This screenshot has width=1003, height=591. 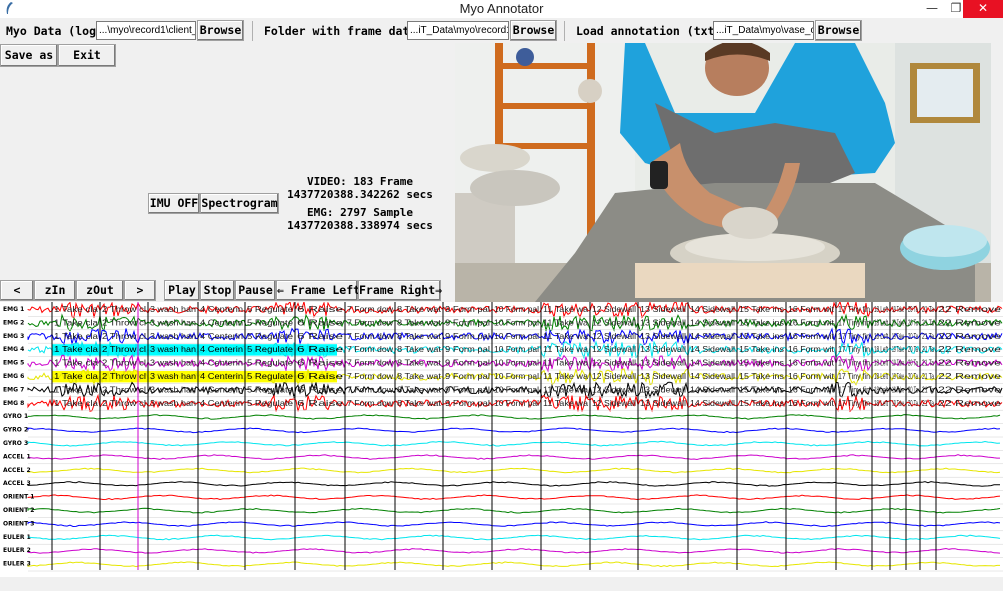 What do you see at coordinates (217, 290) in the screenshot?
I see `stop-button: Stop` at bounding box center [217, 290].